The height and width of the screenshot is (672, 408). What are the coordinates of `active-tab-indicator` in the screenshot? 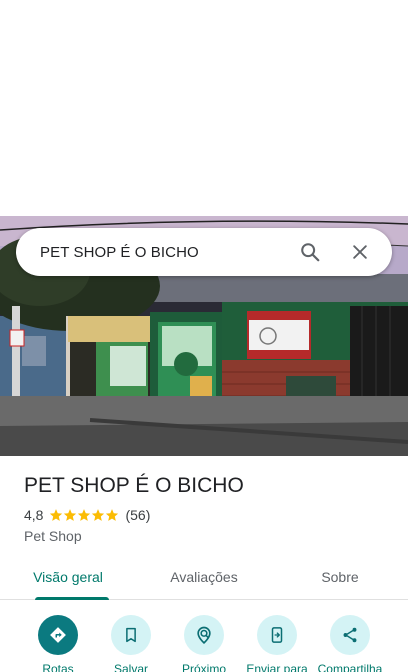 It's located at (72, 598).